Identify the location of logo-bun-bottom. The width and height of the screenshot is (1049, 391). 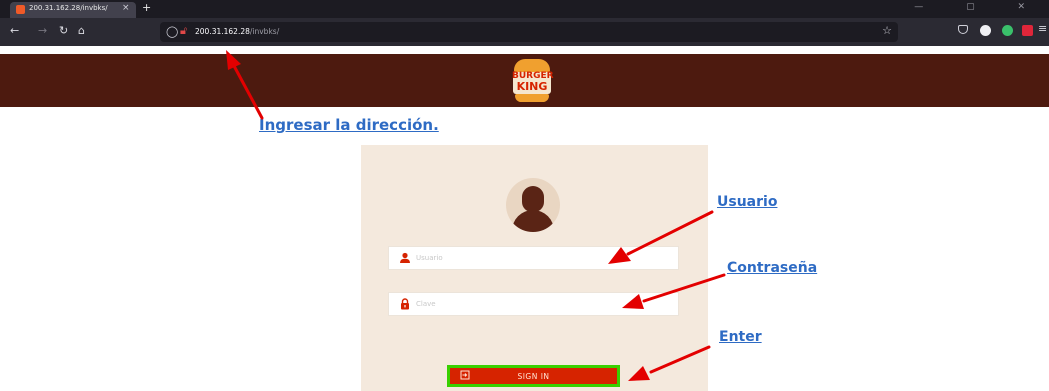
(532, 98).